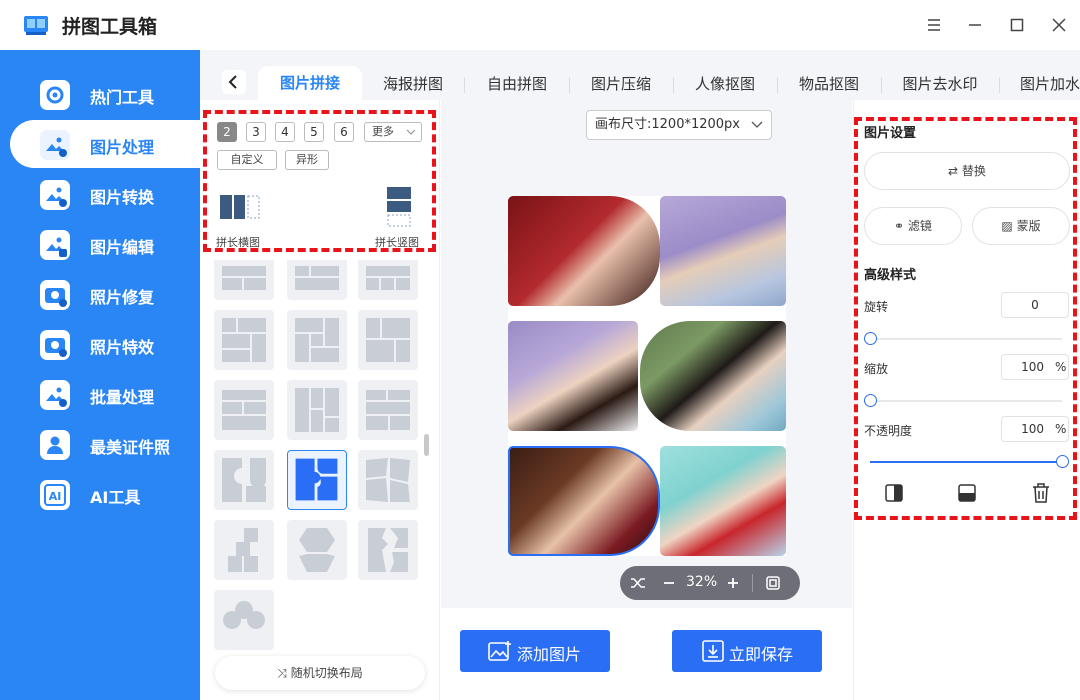  What do you see at coordinates (621, 84) in the screenshot?
I see `tab-image-compress: 图片压缩` at bounding box center [621, 84].